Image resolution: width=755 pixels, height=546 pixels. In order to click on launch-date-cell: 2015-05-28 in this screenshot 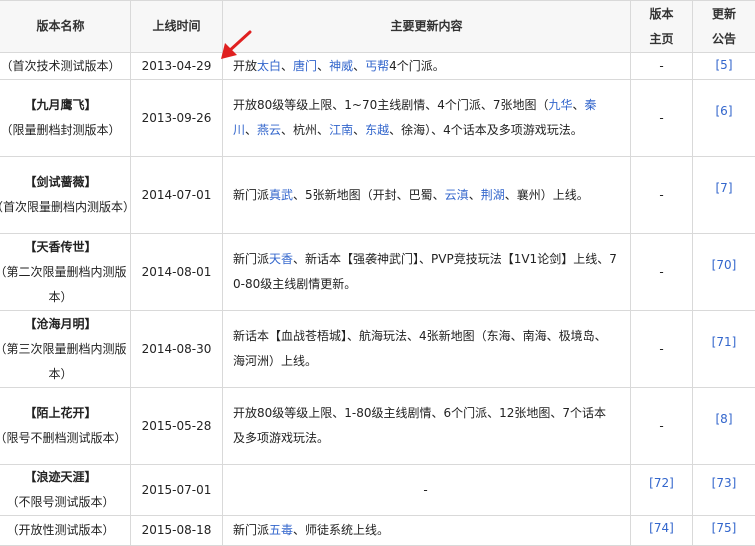, I will do `click(177, 426)`.